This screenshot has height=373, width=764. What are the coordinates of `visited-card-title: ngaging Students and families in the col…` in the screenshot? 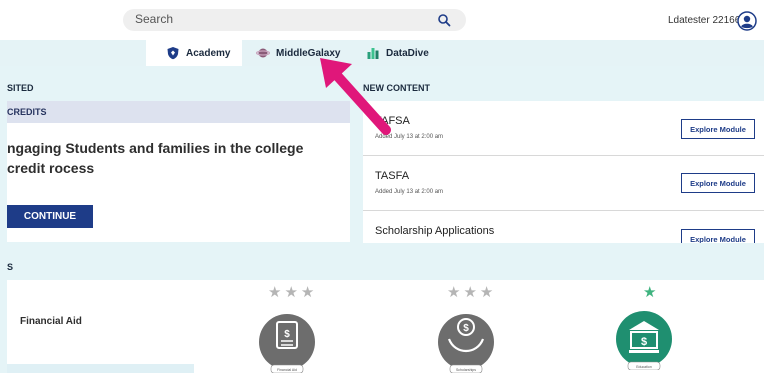 It's located at (155, 158).